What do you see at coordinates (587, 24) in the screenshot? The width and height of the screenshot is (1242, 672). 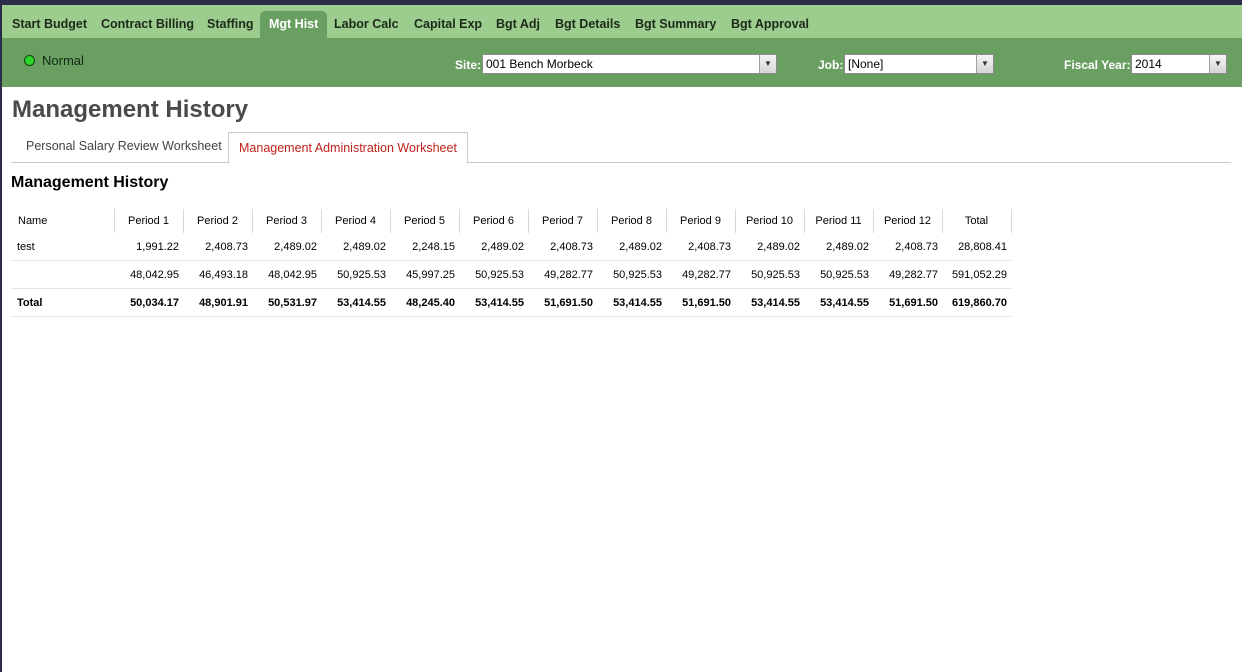 I see `nav-bgt-details: Bgt Details` at bounding box center [587, 24].